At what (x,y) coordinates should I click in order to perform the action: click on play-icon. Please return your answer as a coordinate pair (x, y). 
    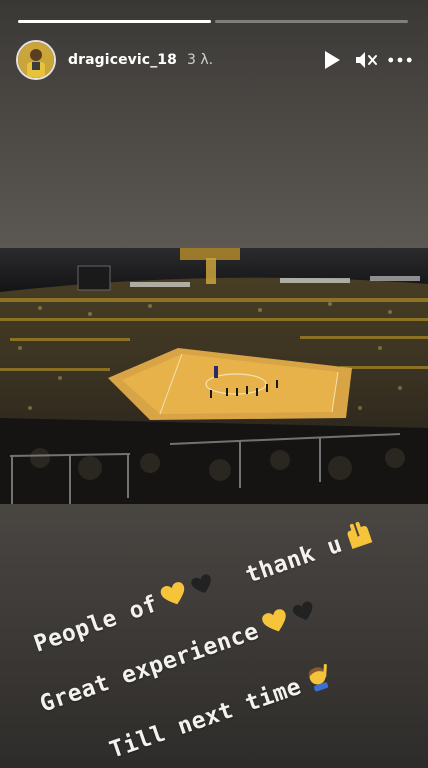
    Looking at the image, I should click on (332, 60).